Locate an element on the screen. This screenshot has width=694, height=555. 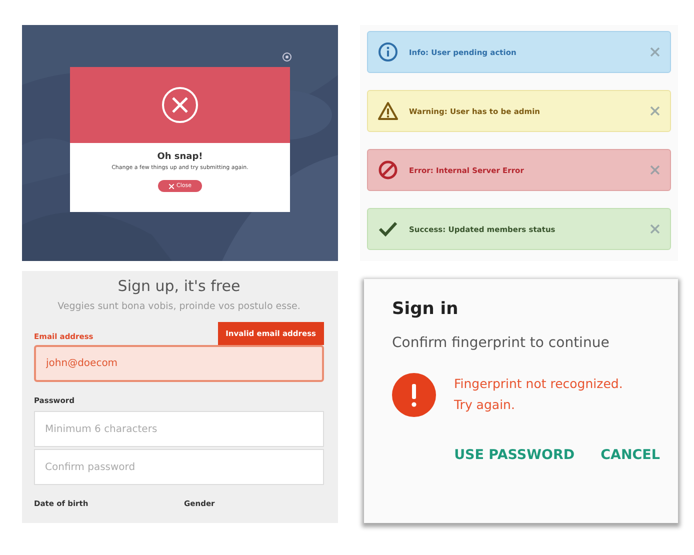
confirm-password-field: Confirm password is located at coordinates (179, 467).